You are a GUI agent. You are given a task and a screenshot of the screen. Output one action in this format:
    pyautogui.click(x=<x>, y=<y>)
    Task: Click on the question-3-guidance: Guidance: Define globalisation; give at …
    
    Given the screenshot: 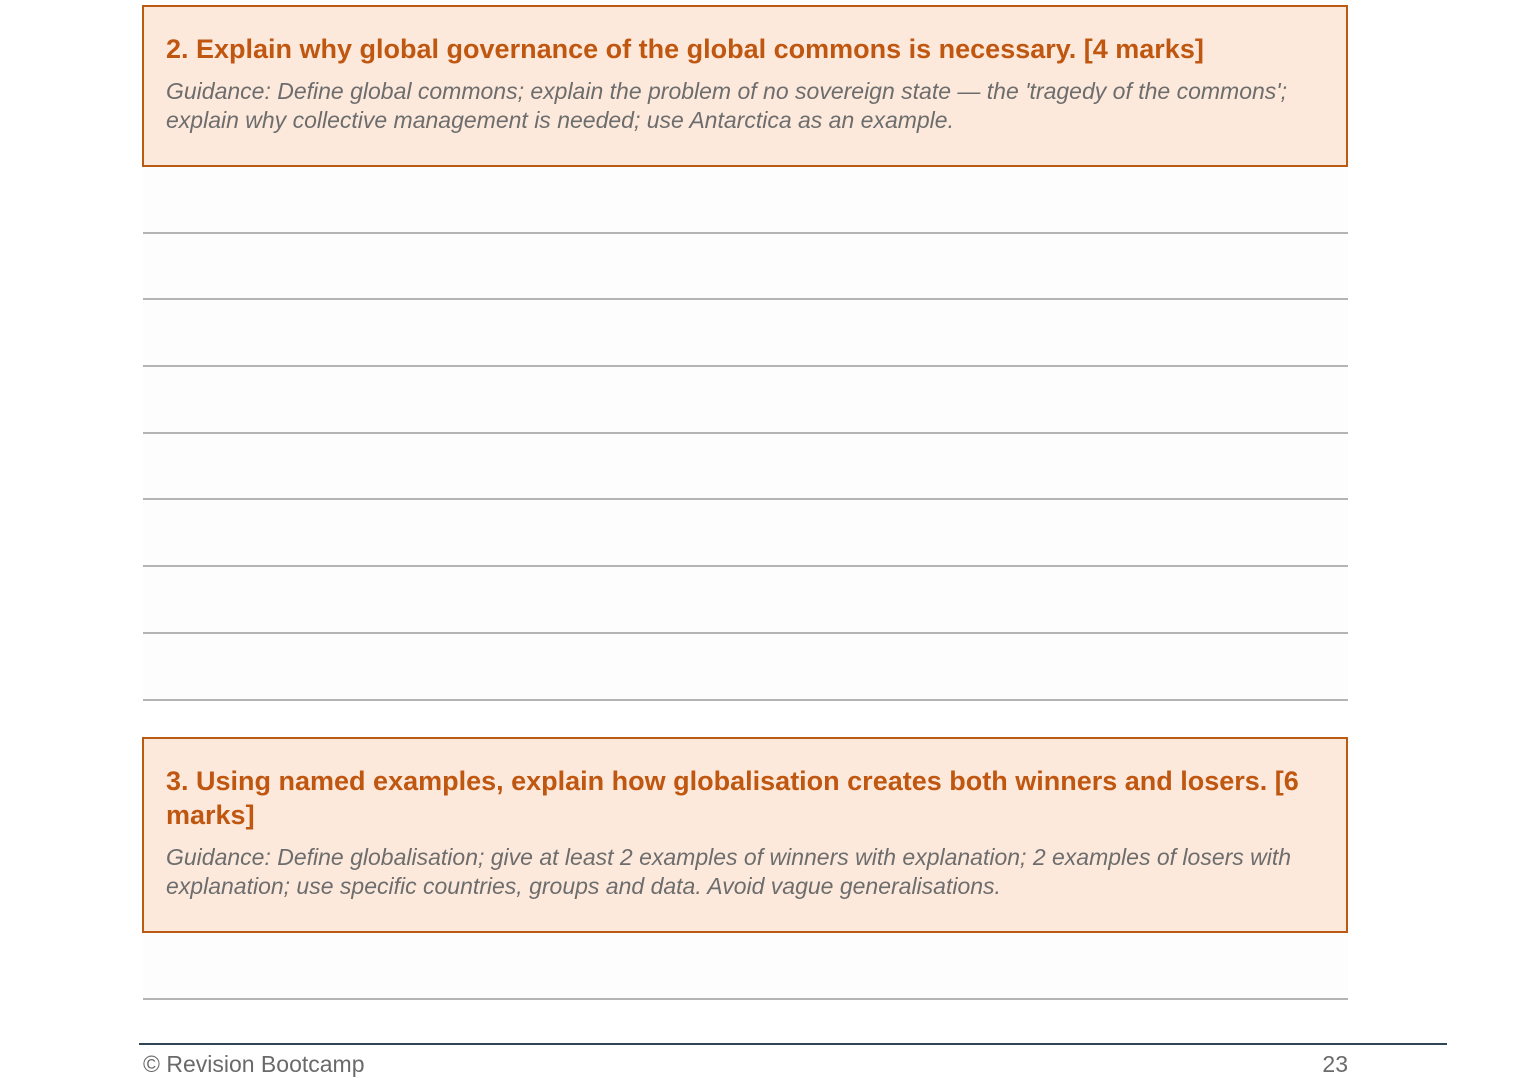 What is the action you would take?
    pyautogui.click(x=729, y=871)
    